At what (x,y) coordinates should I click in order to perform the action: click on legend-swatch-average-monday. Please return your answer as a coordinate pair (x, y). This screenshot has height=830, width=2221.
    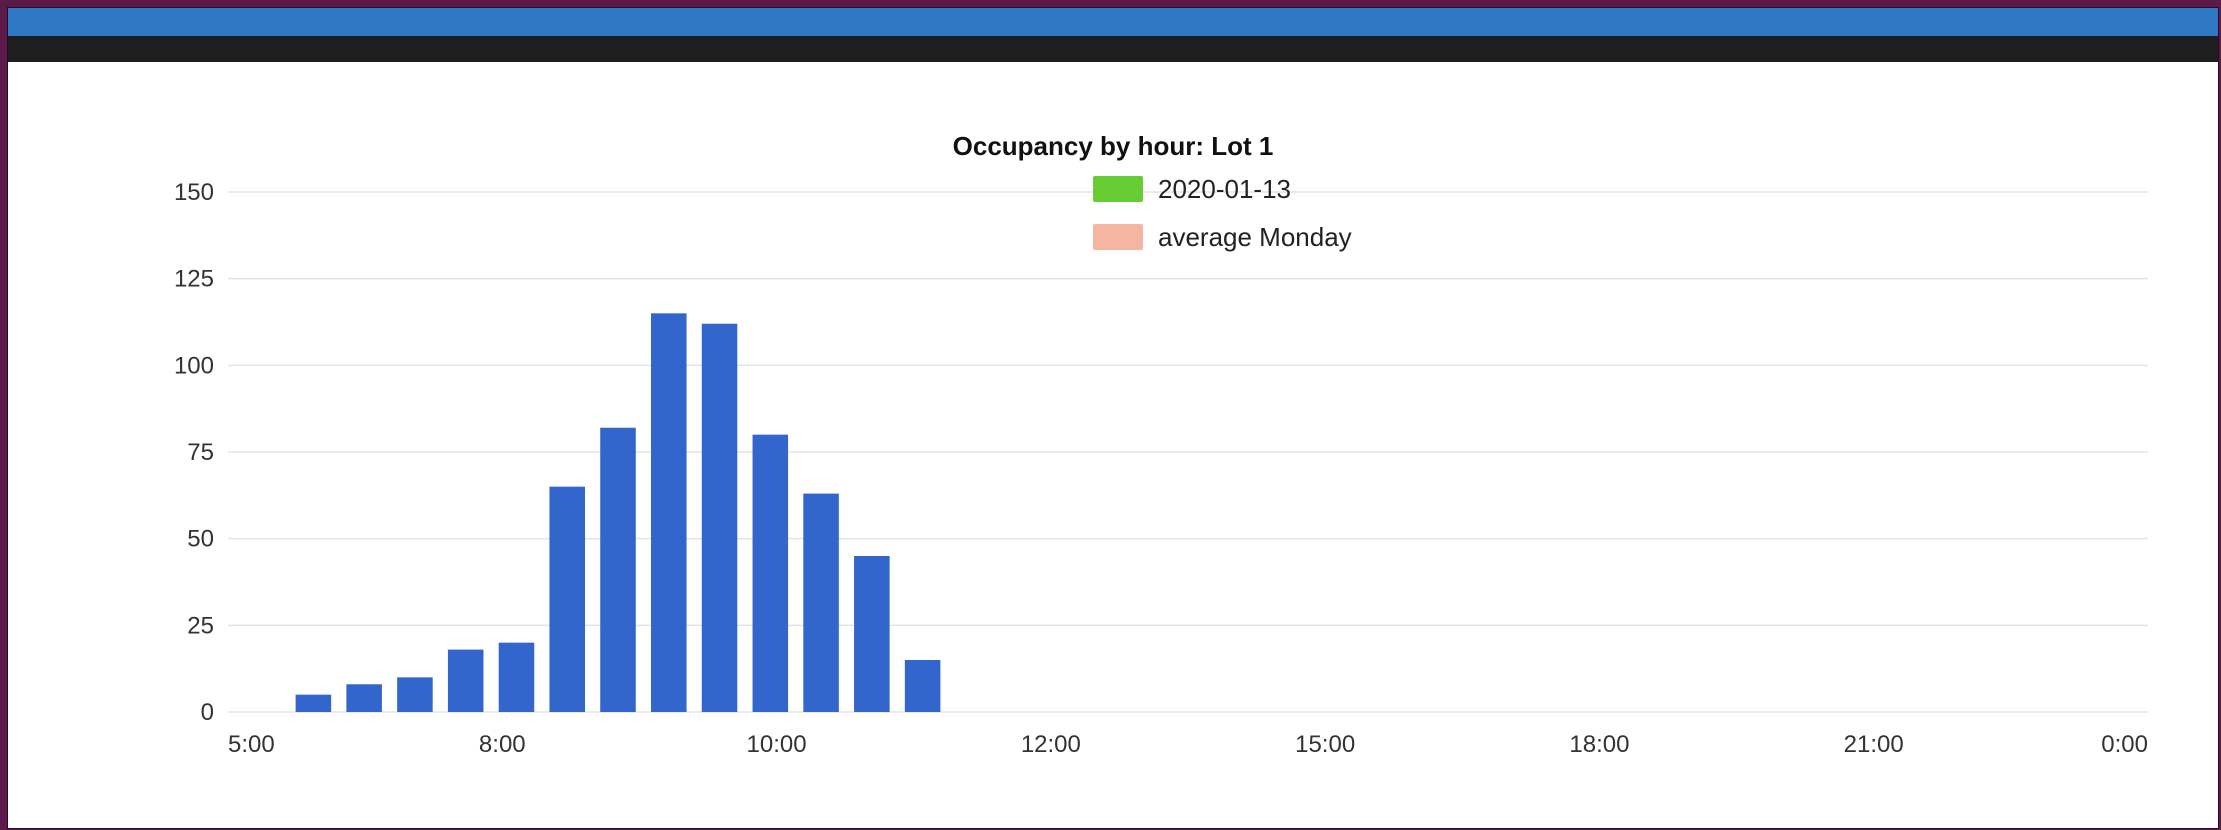
    Looking at the image, I should click on (1118, 237).